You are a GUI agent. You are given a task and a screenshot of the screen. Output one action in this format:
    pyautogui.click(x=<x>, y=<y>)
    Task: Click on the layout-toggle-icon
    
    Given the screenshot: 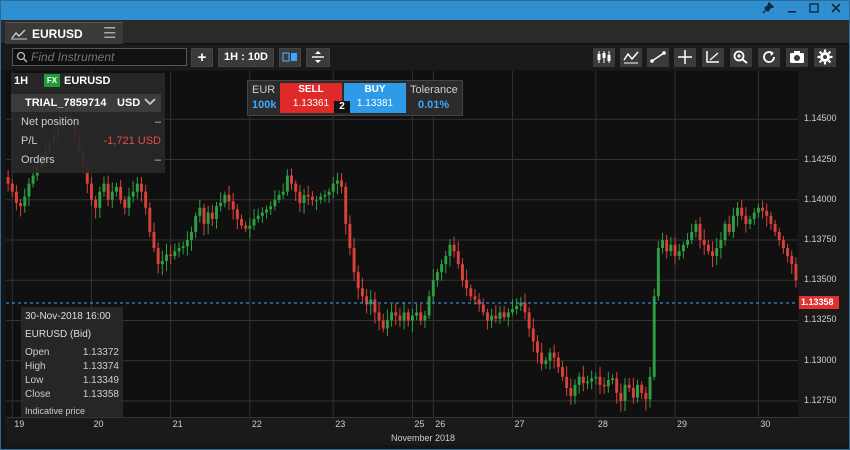 What is the action you would take?
    pyautogui.click(x=290, y=57)
    